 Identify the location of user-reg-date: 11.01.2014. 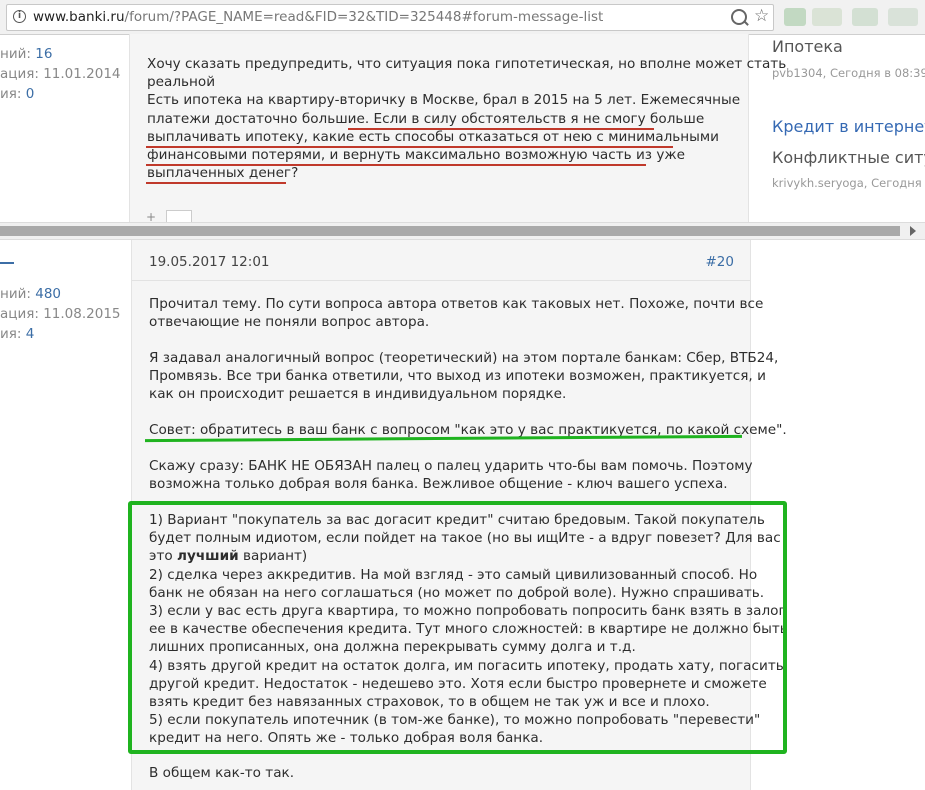
(82, 74).